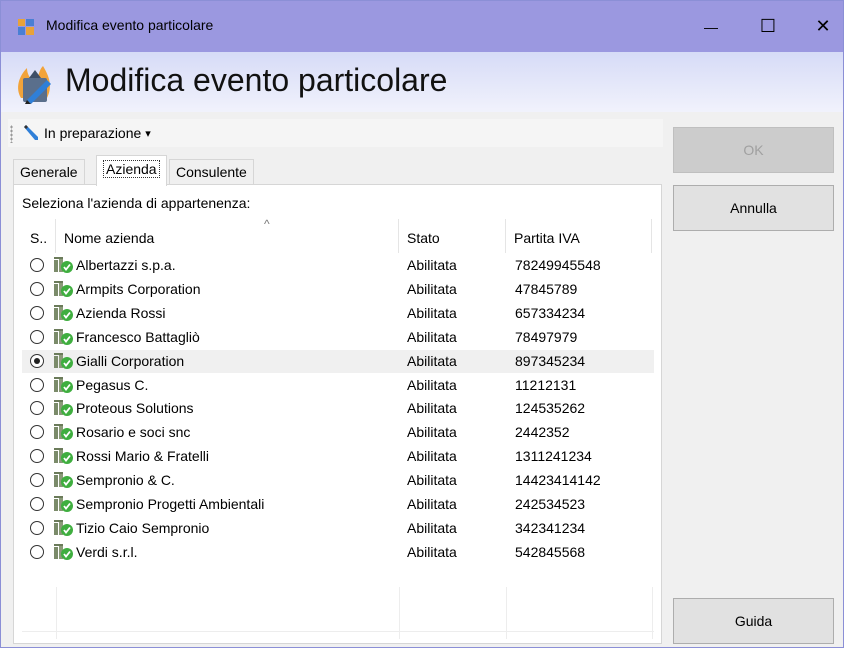 The height and width of the screenshot is (648, 844). What do you see at coordinates (138, 288) in the screenshot?
I see `company-name: Armpits Corporation` at bounding box center [138, 288].